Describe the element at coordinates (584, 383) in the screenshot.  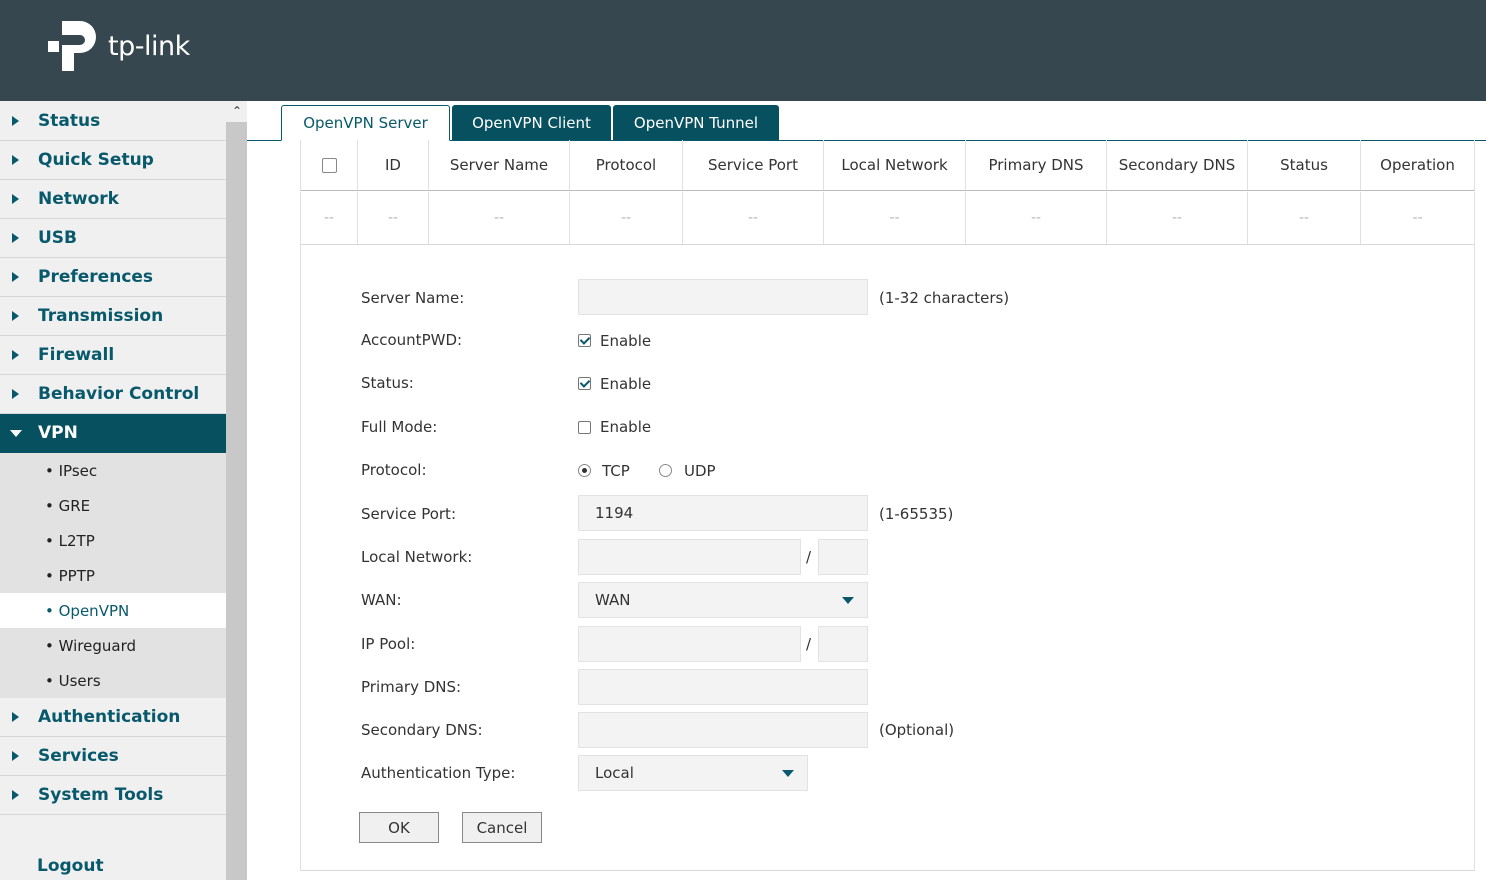
I see `status-checkbox` at that location.